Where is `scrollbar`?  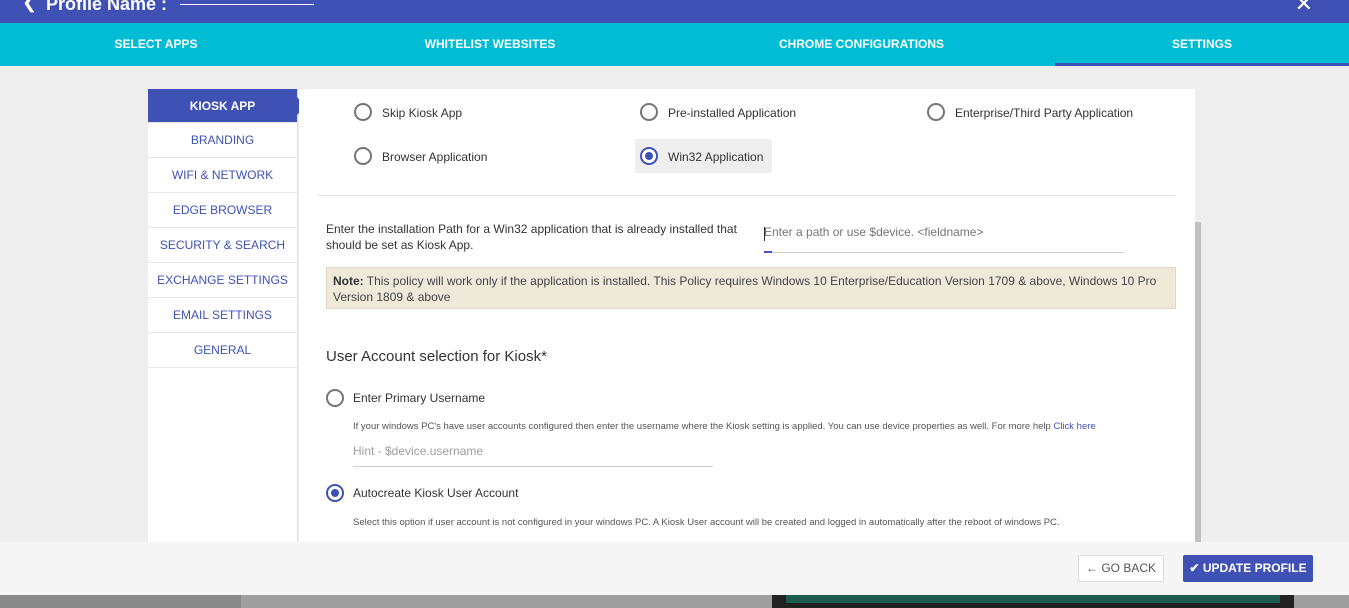
scrollbar is located at coordinates (1198, 382).